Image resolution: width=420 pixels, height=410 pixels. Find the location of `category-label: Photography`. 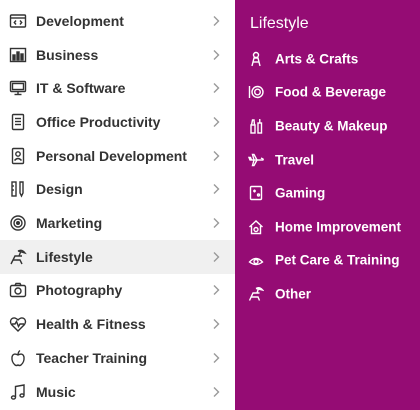

category-label: Photography is located at coordinates (79, 290).